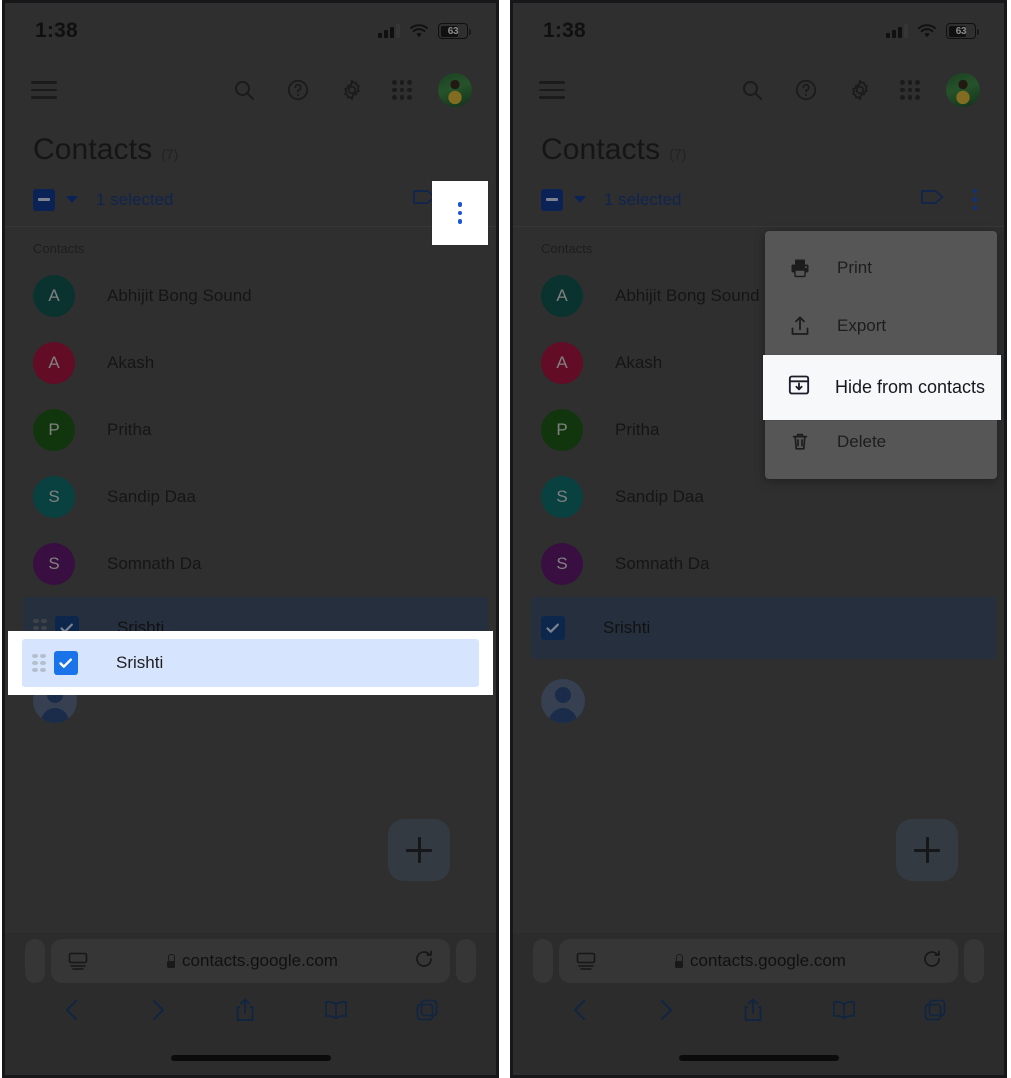 This screenshot has height=1078, width=1011. I want to click on list-item: S Sandip Daa, so click(250, 496).